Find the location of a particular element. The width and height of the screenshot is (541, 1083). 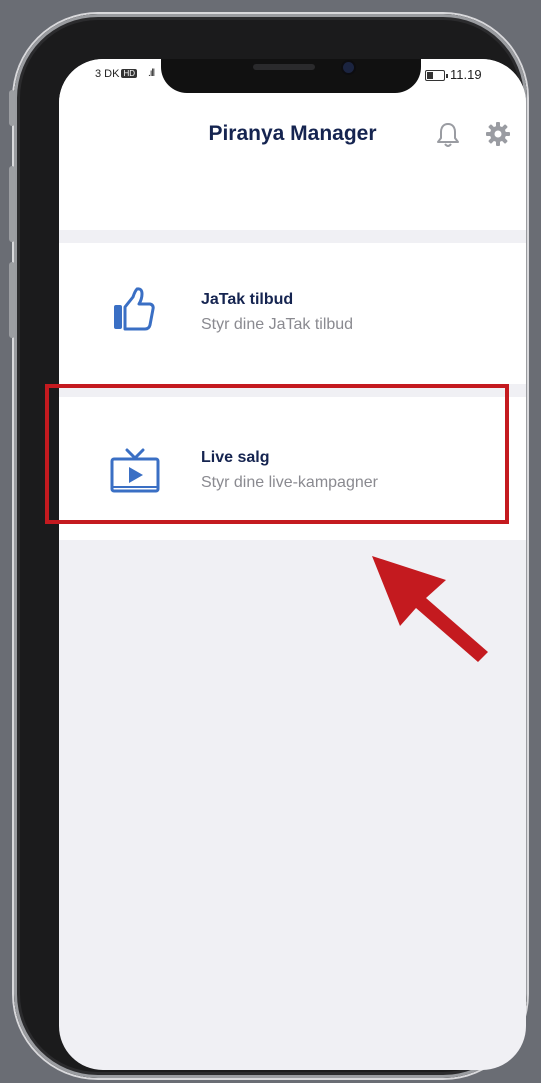

hd-badge: HD is located at coordinates (129, 73).